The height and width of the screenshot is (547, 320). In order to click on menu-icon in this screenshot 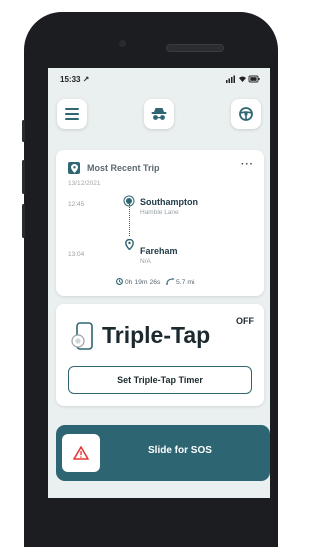, I will do `click(72, 114)`.